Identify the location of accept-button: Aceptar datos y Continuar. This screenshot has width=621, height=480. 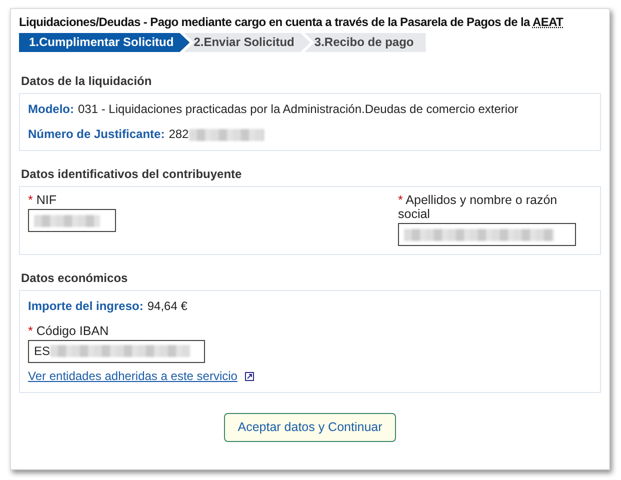
(310, 427).